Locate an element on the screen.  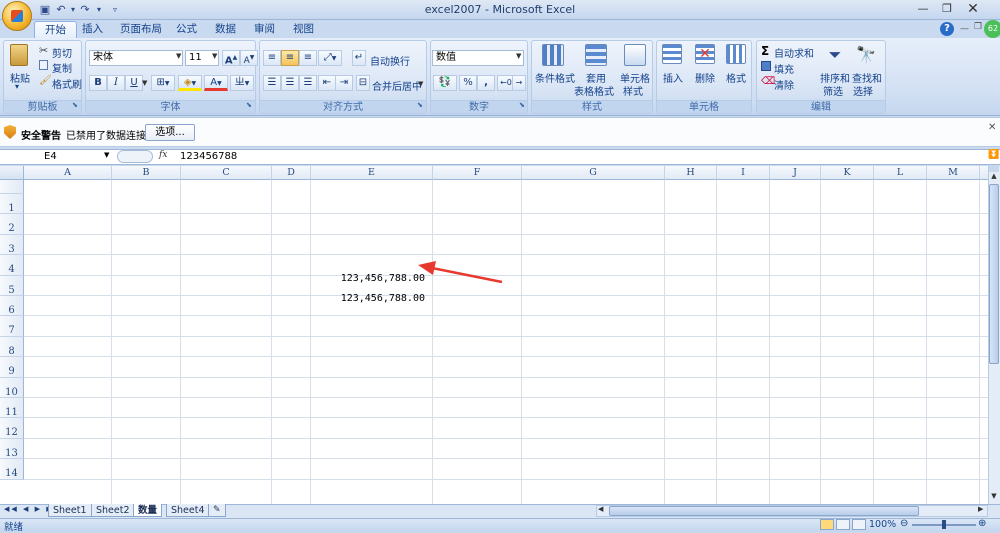
column-header-k: K is located at coordinates (847, 173).